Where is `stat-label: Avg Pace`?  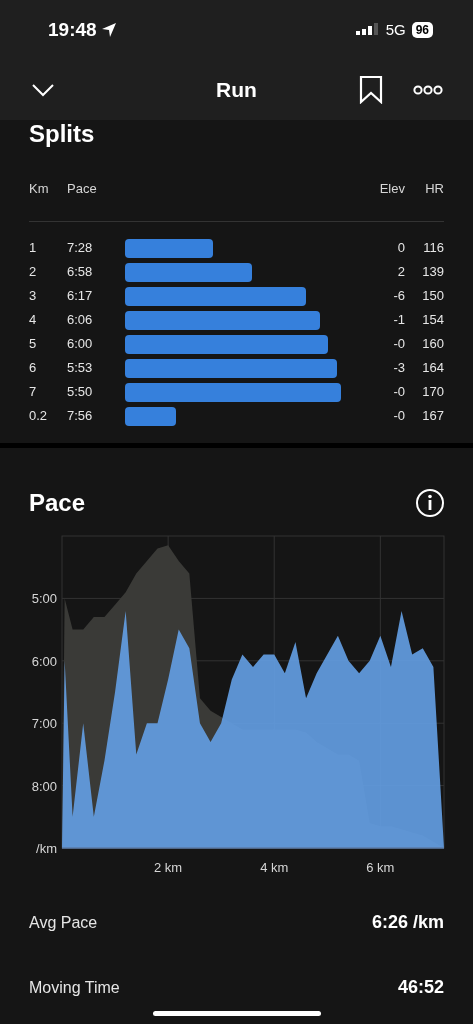 stat-label: Avg Pace is located at coordinates (63, 922).